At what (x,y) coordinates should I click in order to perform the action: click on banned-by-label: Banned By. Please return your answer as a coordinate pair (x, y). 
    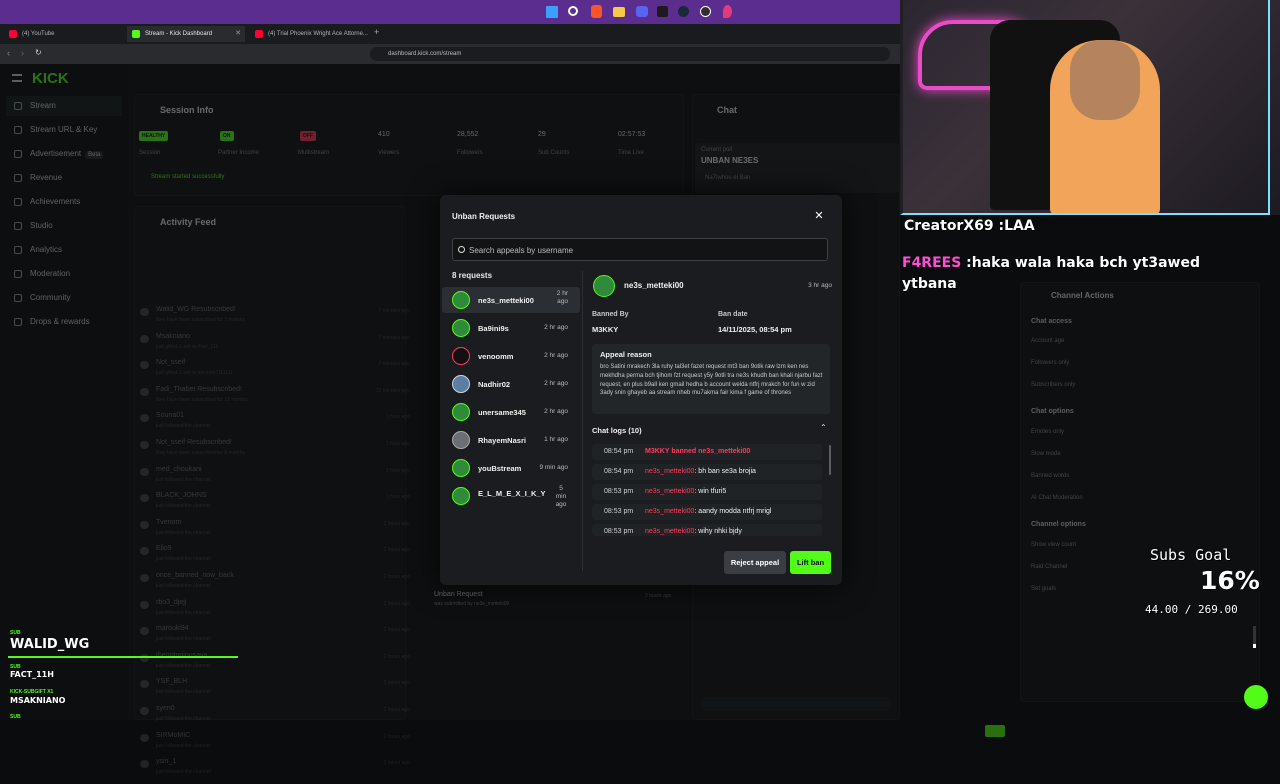
    Looking at the image, I should click on (610, 314).